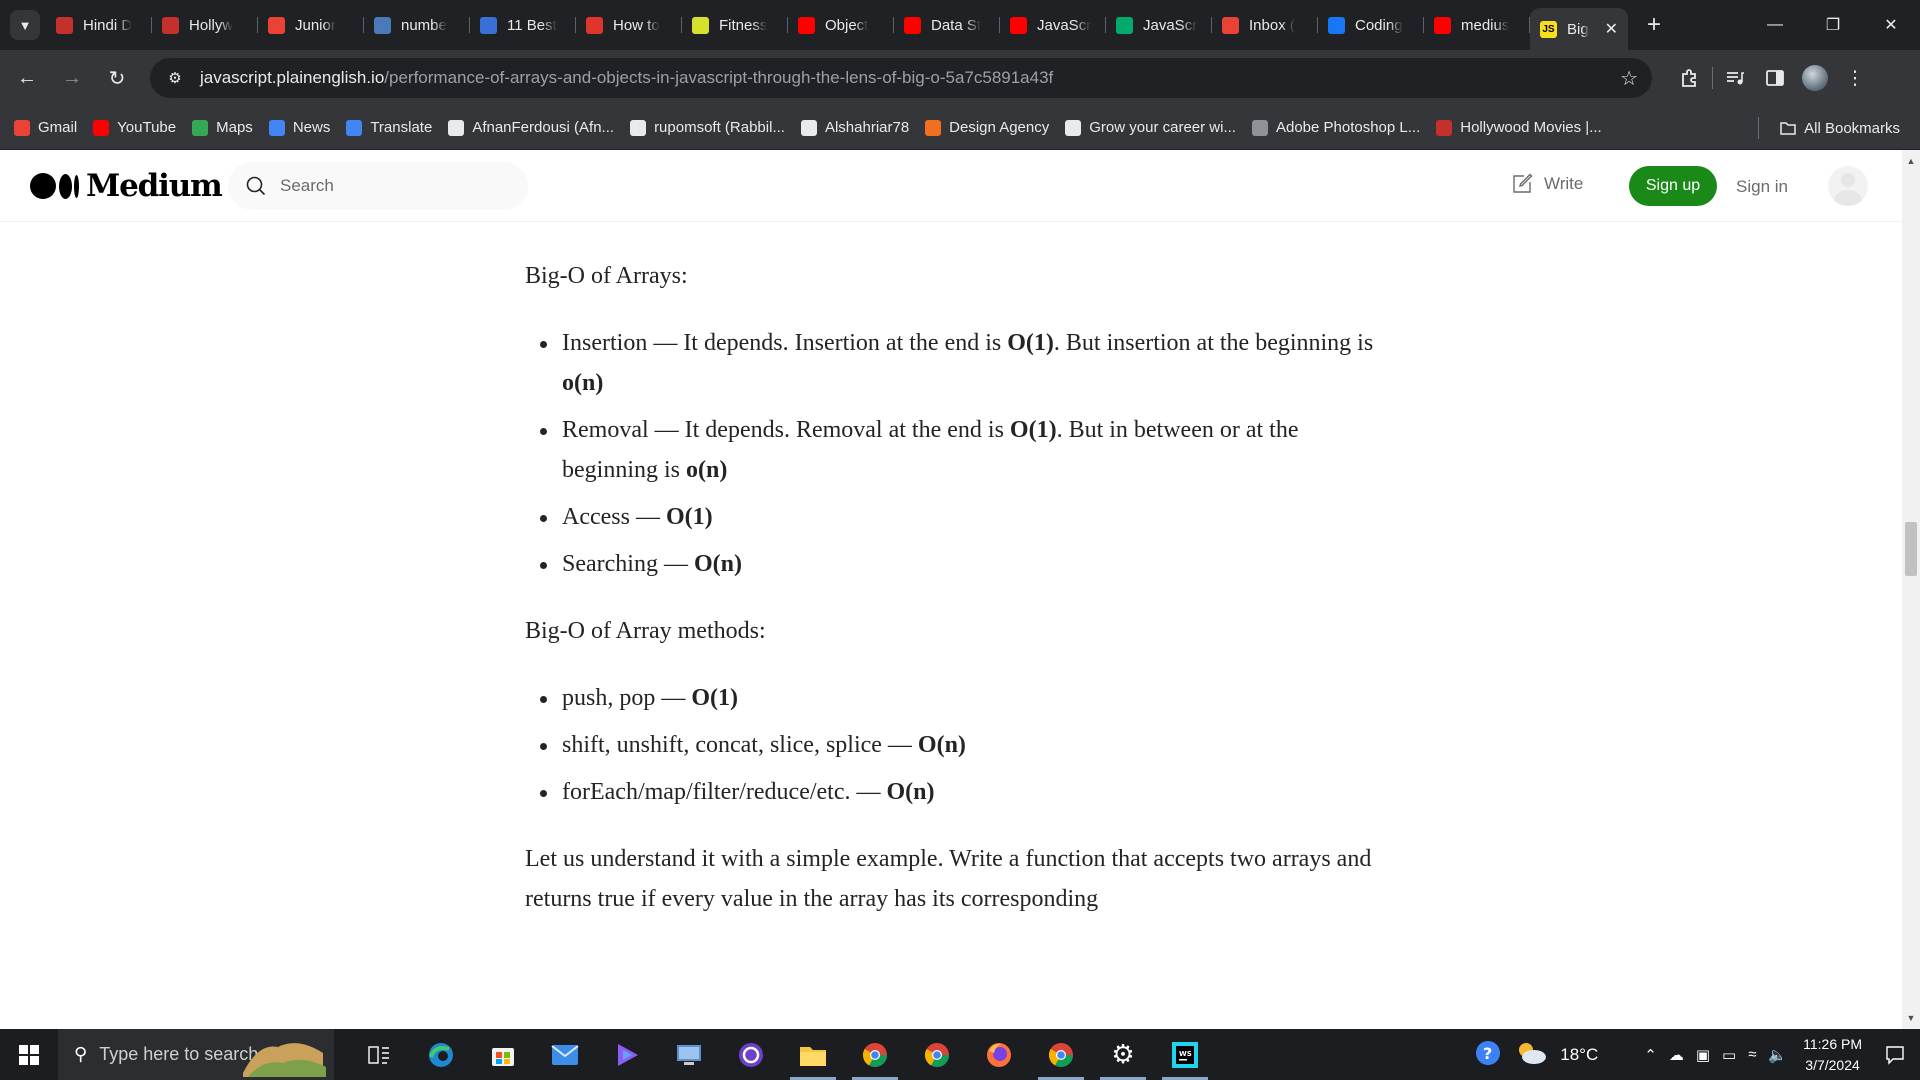 Image resolution: width=1920 pixels, height=1080 pixels. I want to click on career-icon, so click(1073, 127).